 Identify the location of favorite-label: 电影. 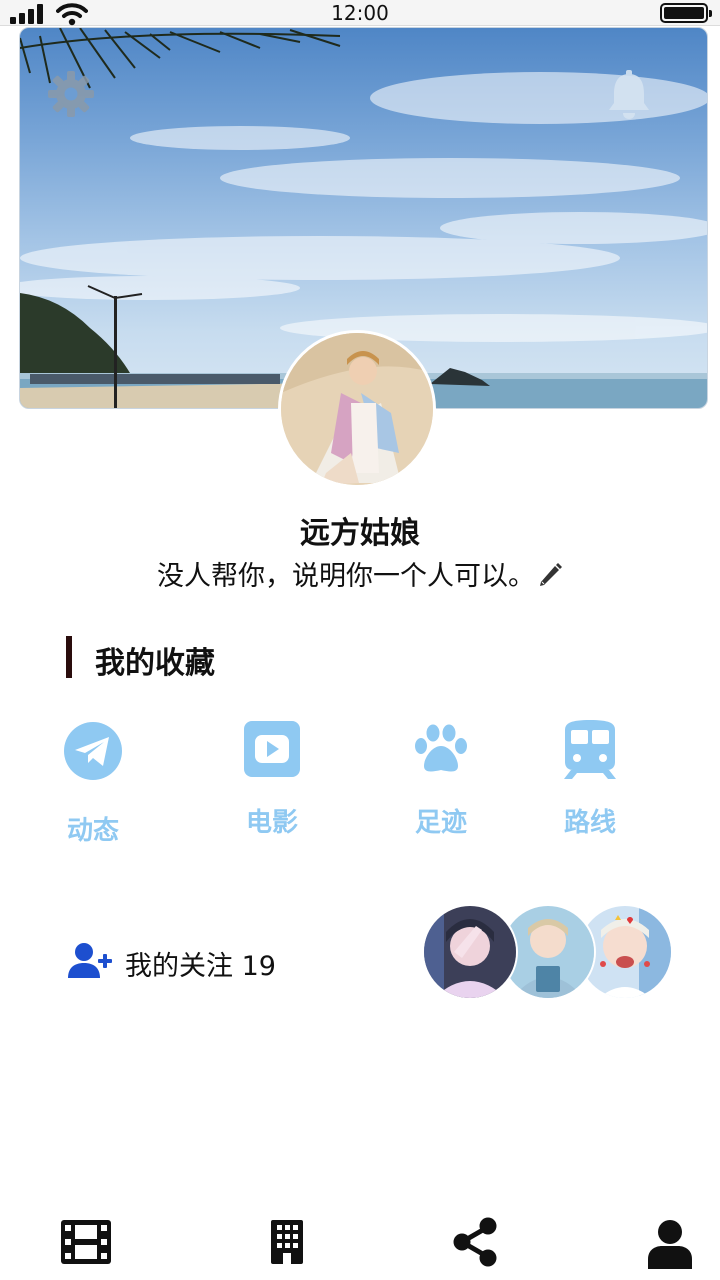
(271, 823).